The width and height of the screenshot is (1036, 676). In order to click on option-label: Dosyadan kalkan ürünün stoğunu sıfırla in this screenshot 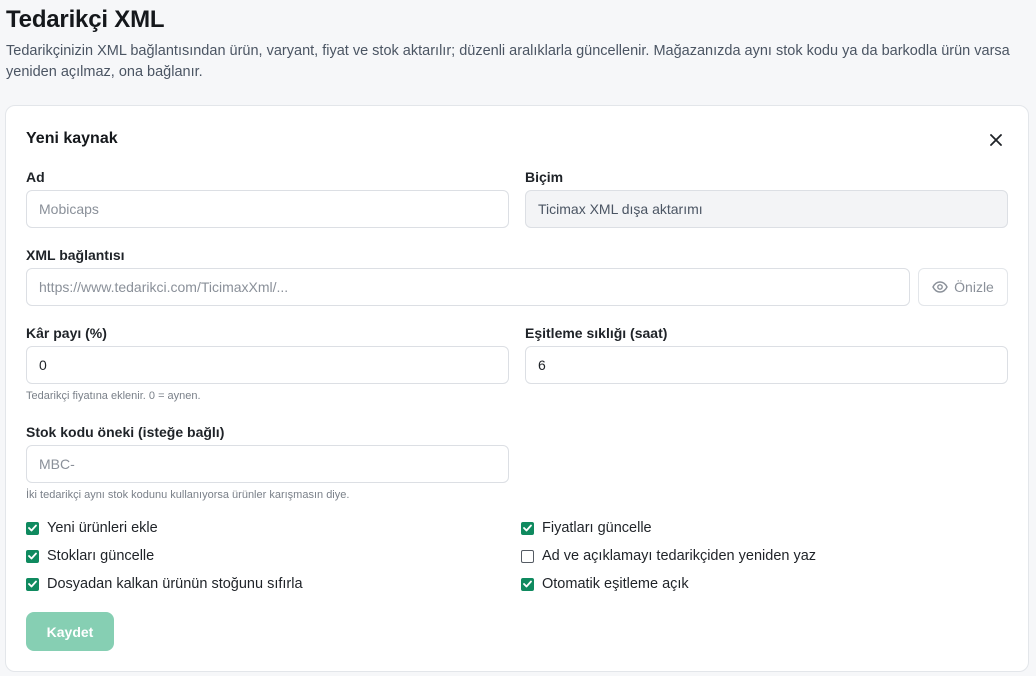, I will do `click(175, 584)`.